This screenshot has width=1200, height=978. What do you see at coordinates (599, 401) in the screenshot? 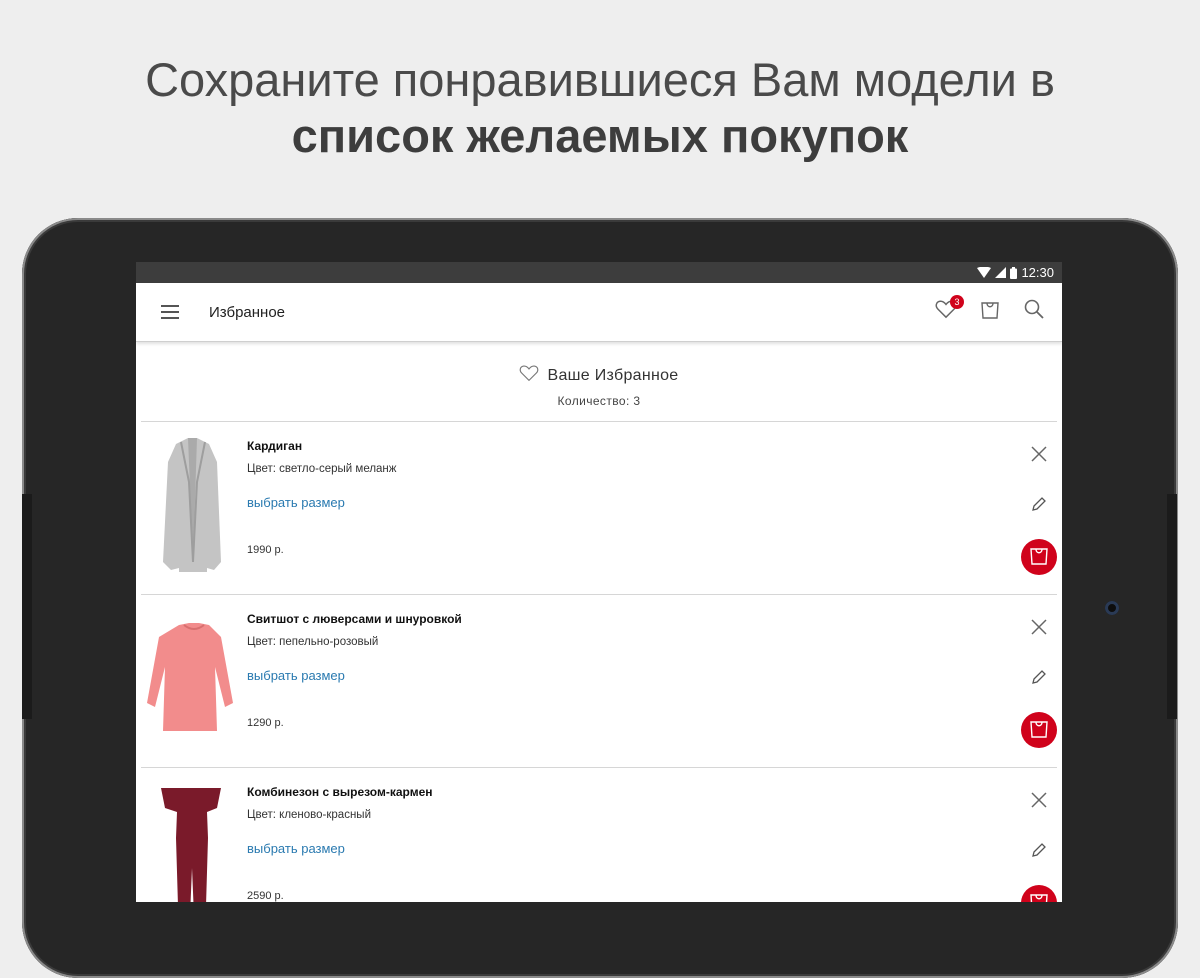
I see `favorites-count: Количество: 3` at bounding box center [599, 401].